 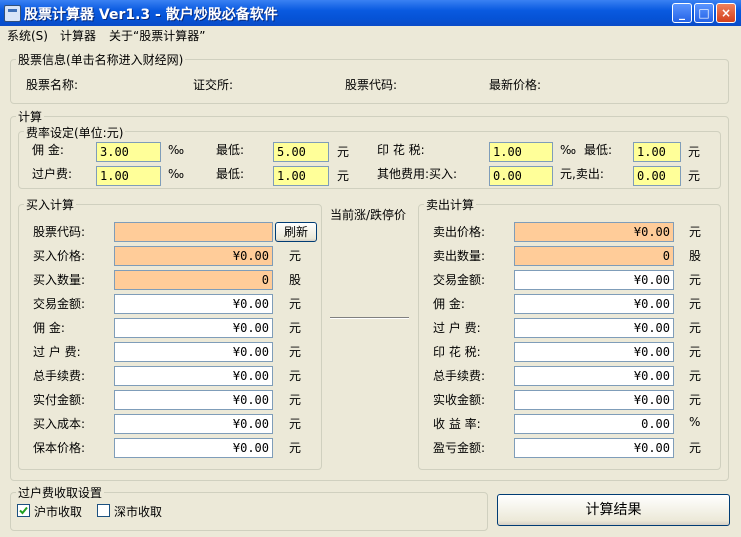 I want to click on other-fee-buy-field: 0.00, so click(x=521, y=176).